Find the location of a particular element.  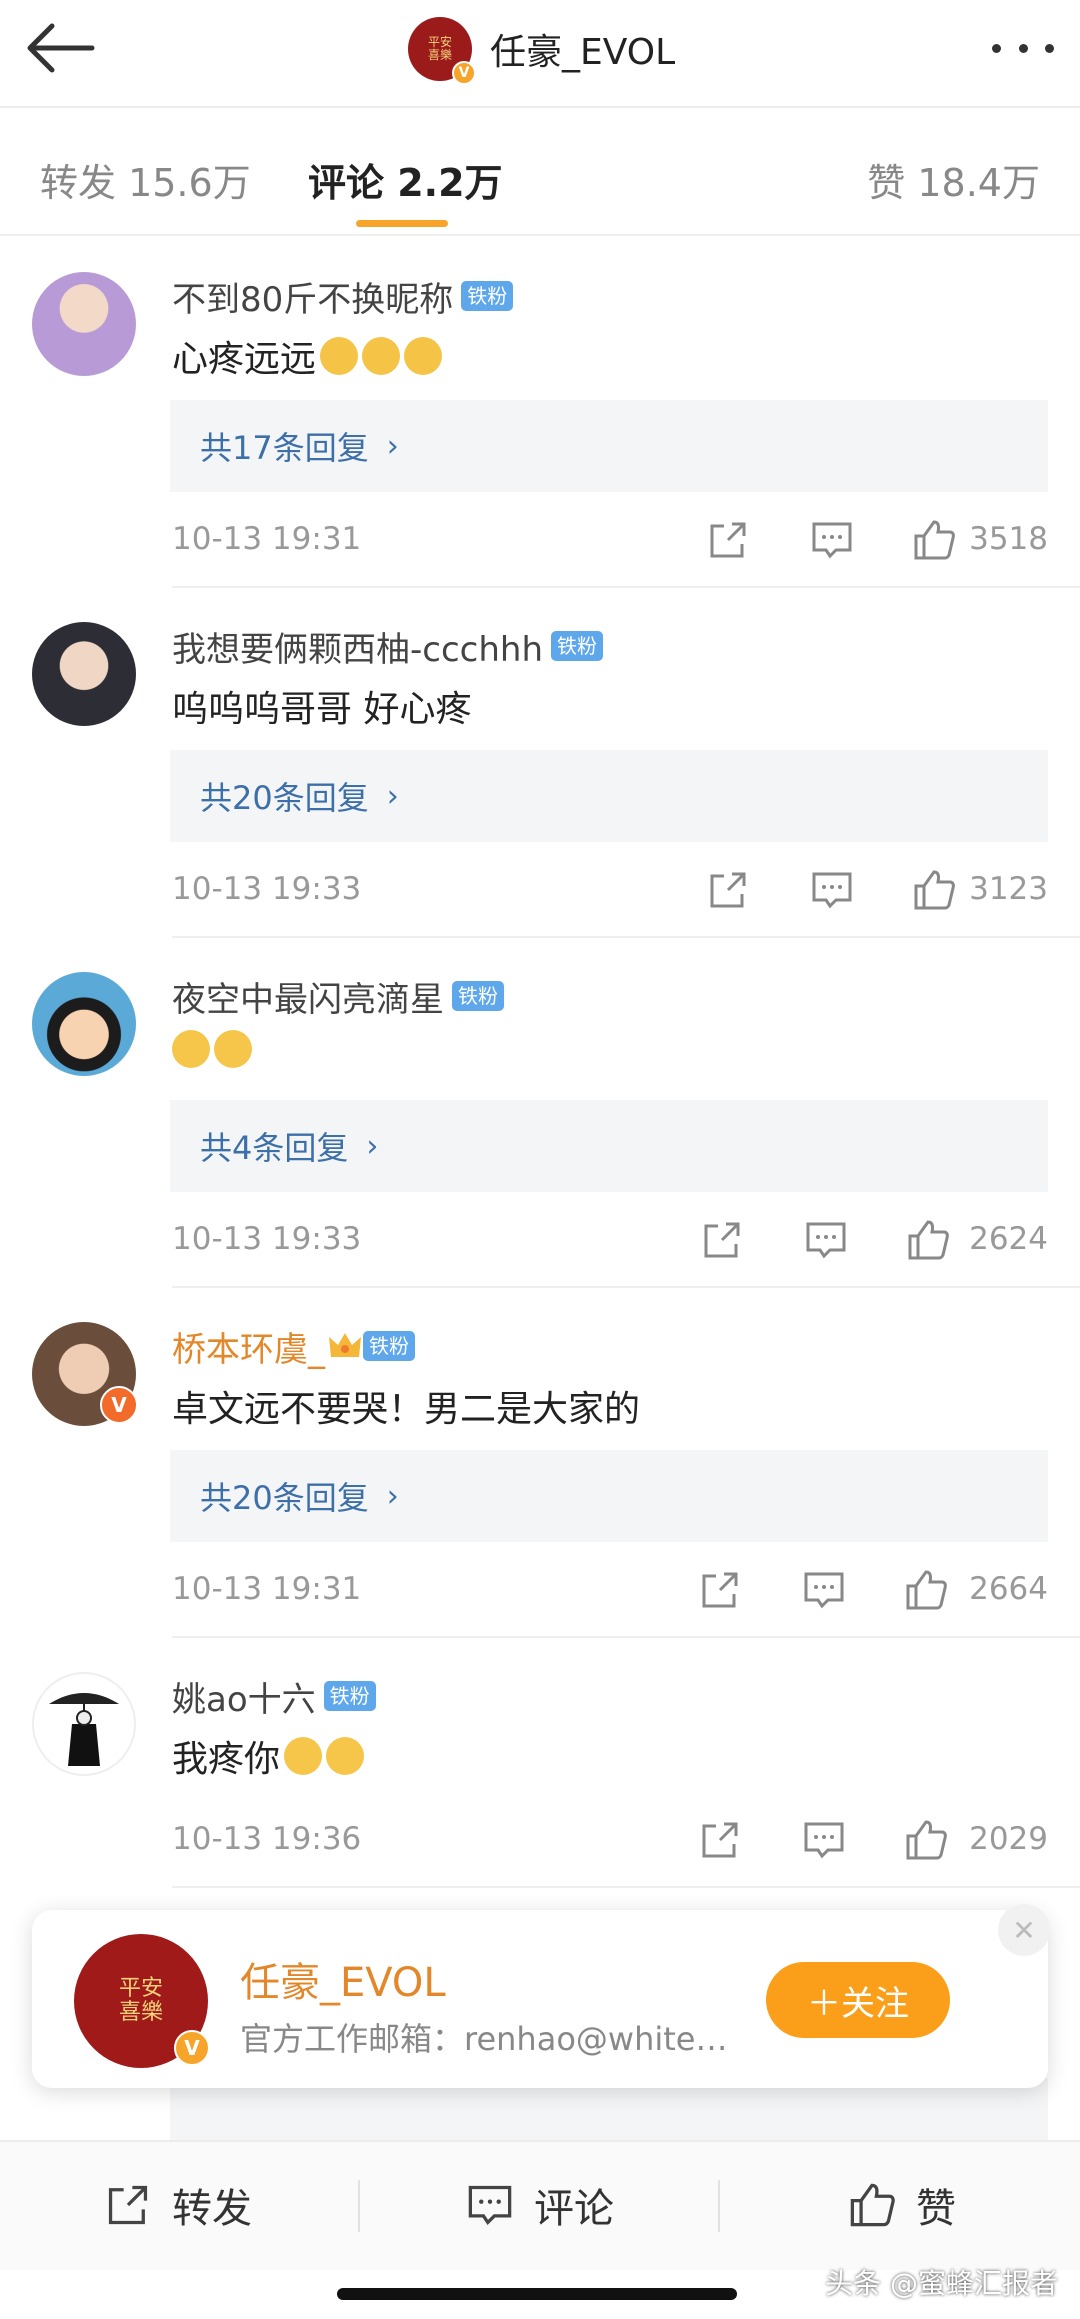

comment-text: 卓文远不要哭！男二是大家的 is located at coordinates (406, 1406).